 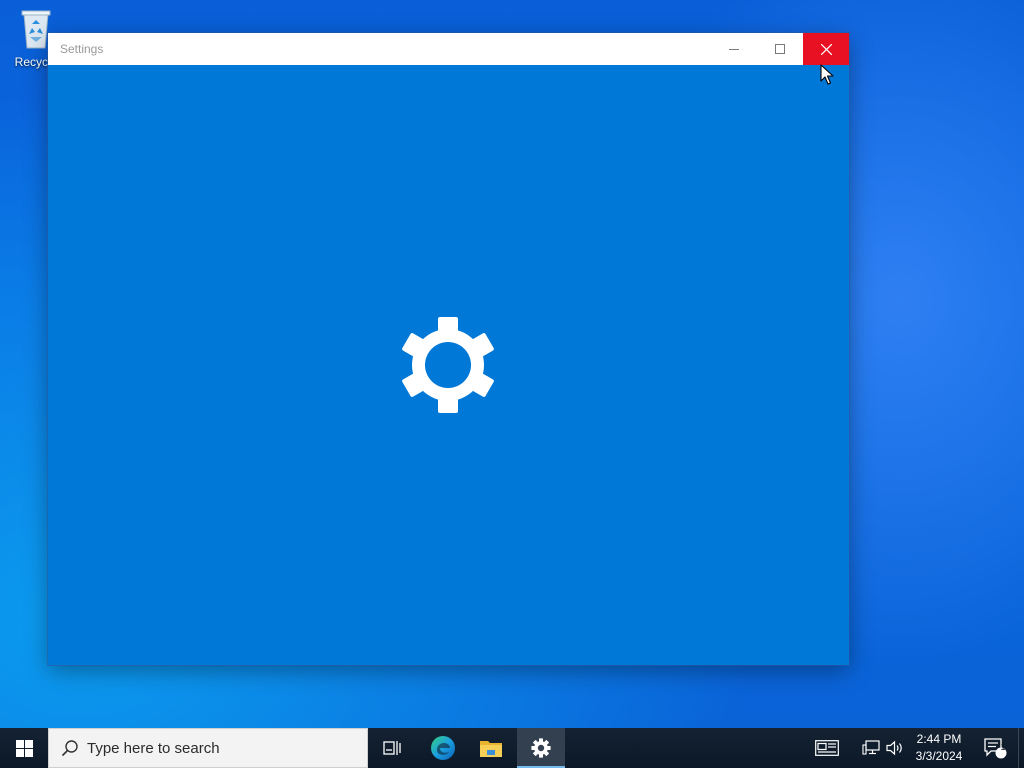 I want to click on news-and-interests-button, so click(x=827, y=748).